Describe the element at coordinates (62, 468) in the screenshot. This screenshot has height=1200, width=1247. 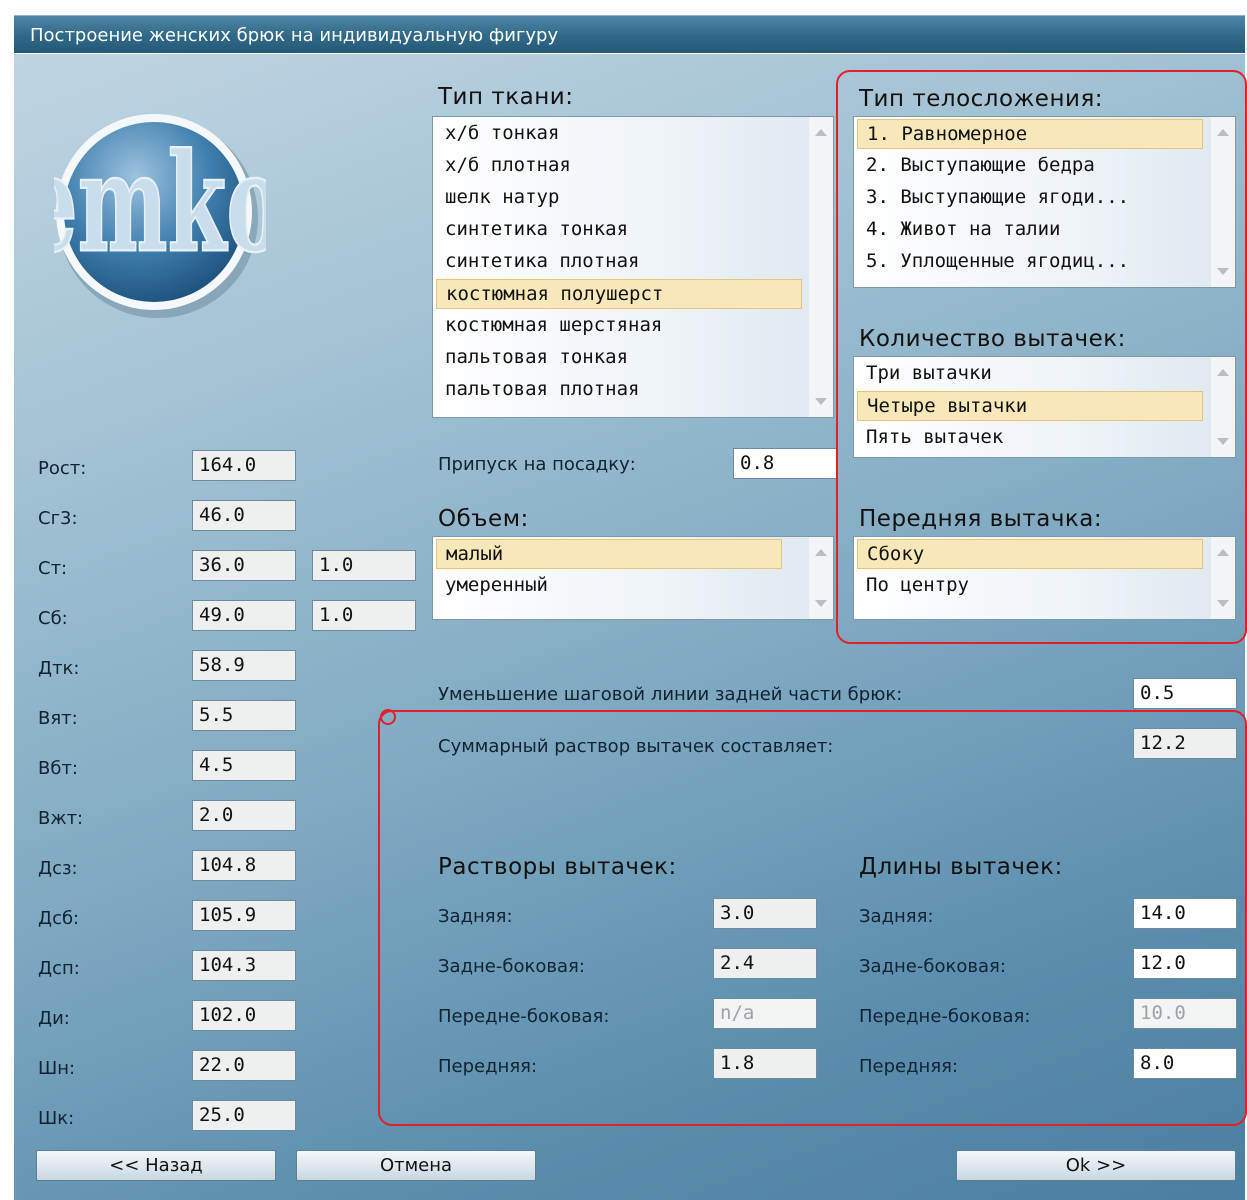
I see `measurement-label: Рост:` at that location.